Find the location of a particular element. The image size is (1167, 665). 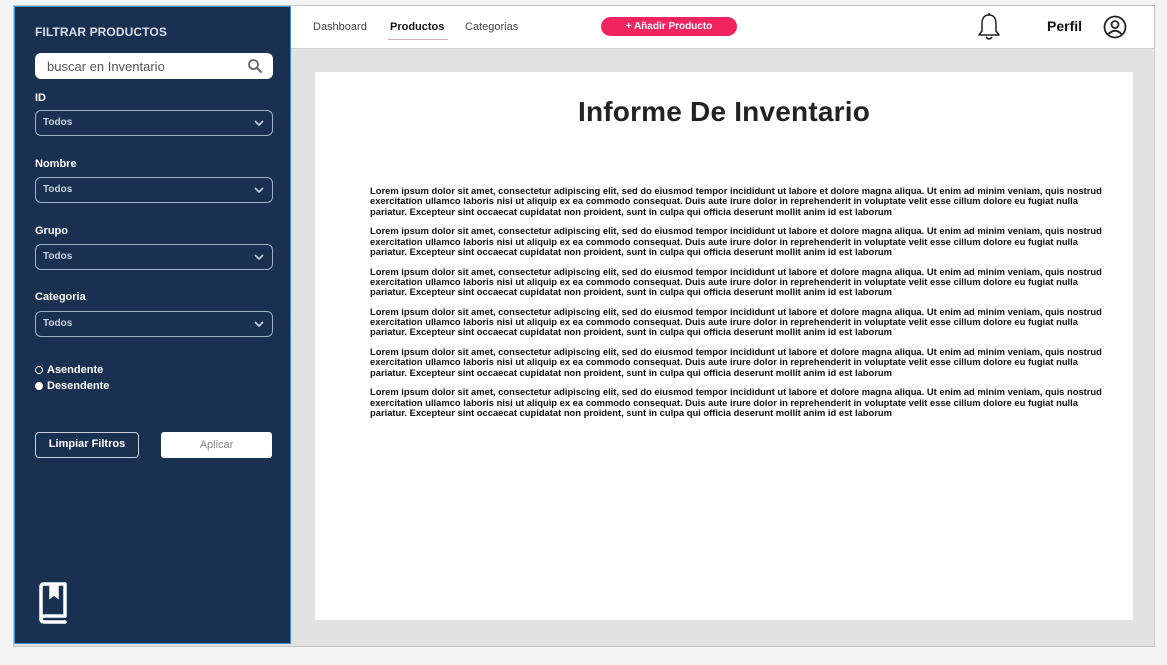

search-icon is located at coordinates (255, 66).